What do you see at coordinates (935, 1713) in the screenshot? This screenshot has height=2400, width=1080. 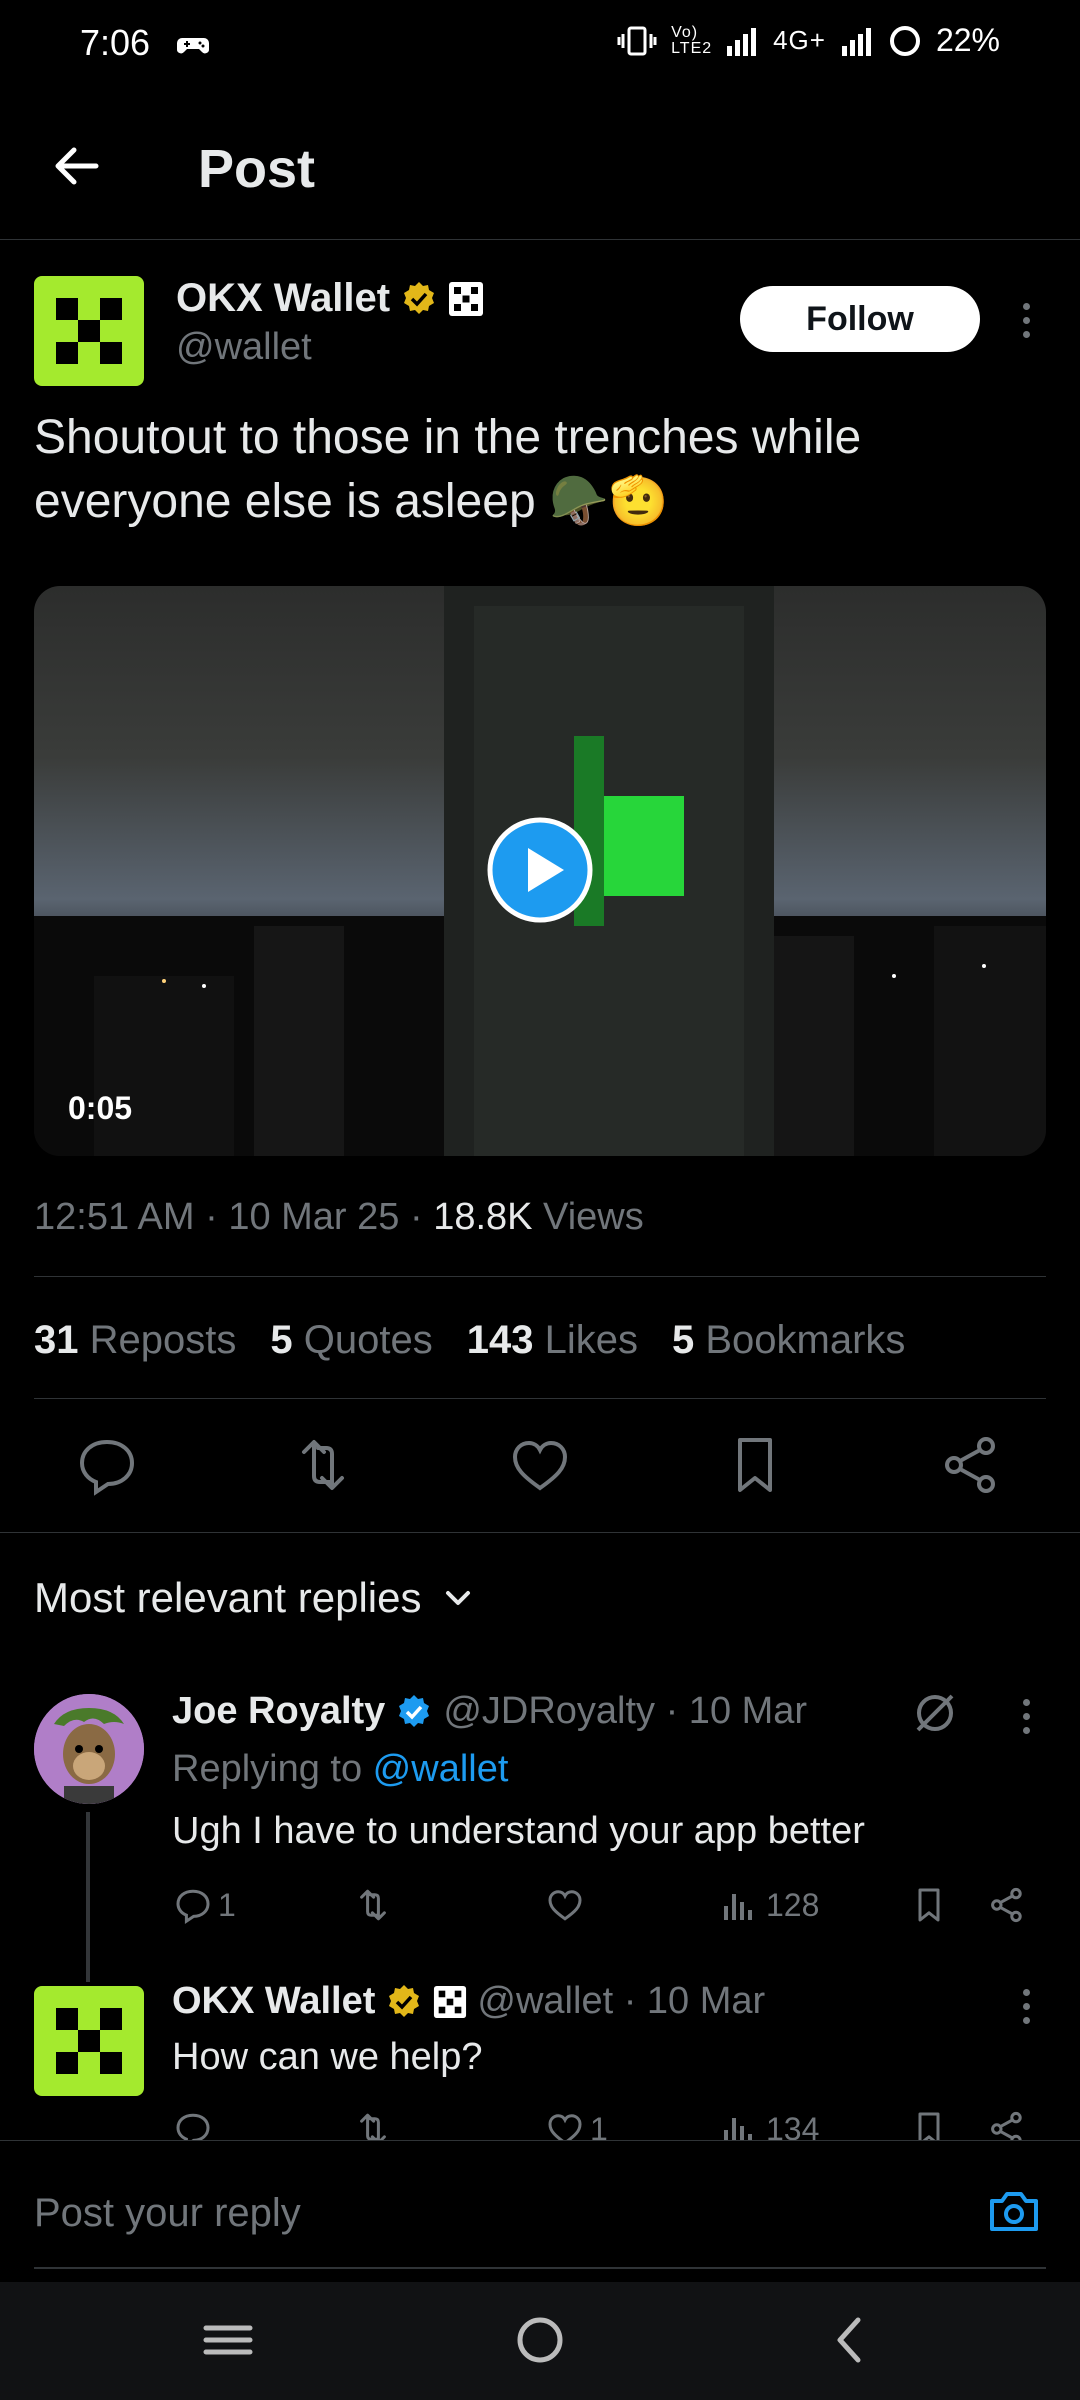 I see `grok-icon` at bounding box center [935, 1713].